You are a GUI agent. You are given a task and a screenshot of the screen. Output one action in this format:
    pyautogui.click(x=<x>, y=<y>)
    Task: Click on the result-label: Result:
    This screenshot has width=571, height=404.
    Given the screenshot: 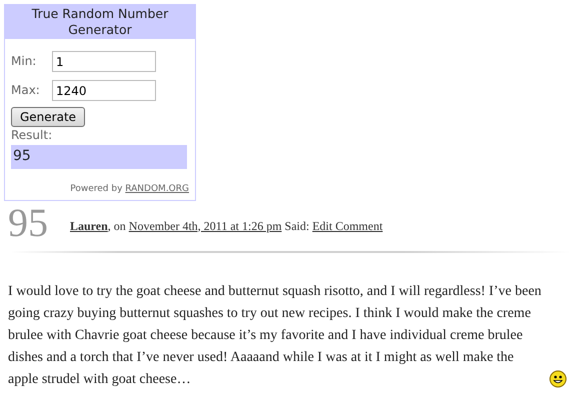 What is the action you would take?
    pyautogui.click(x=32, y=135)
    